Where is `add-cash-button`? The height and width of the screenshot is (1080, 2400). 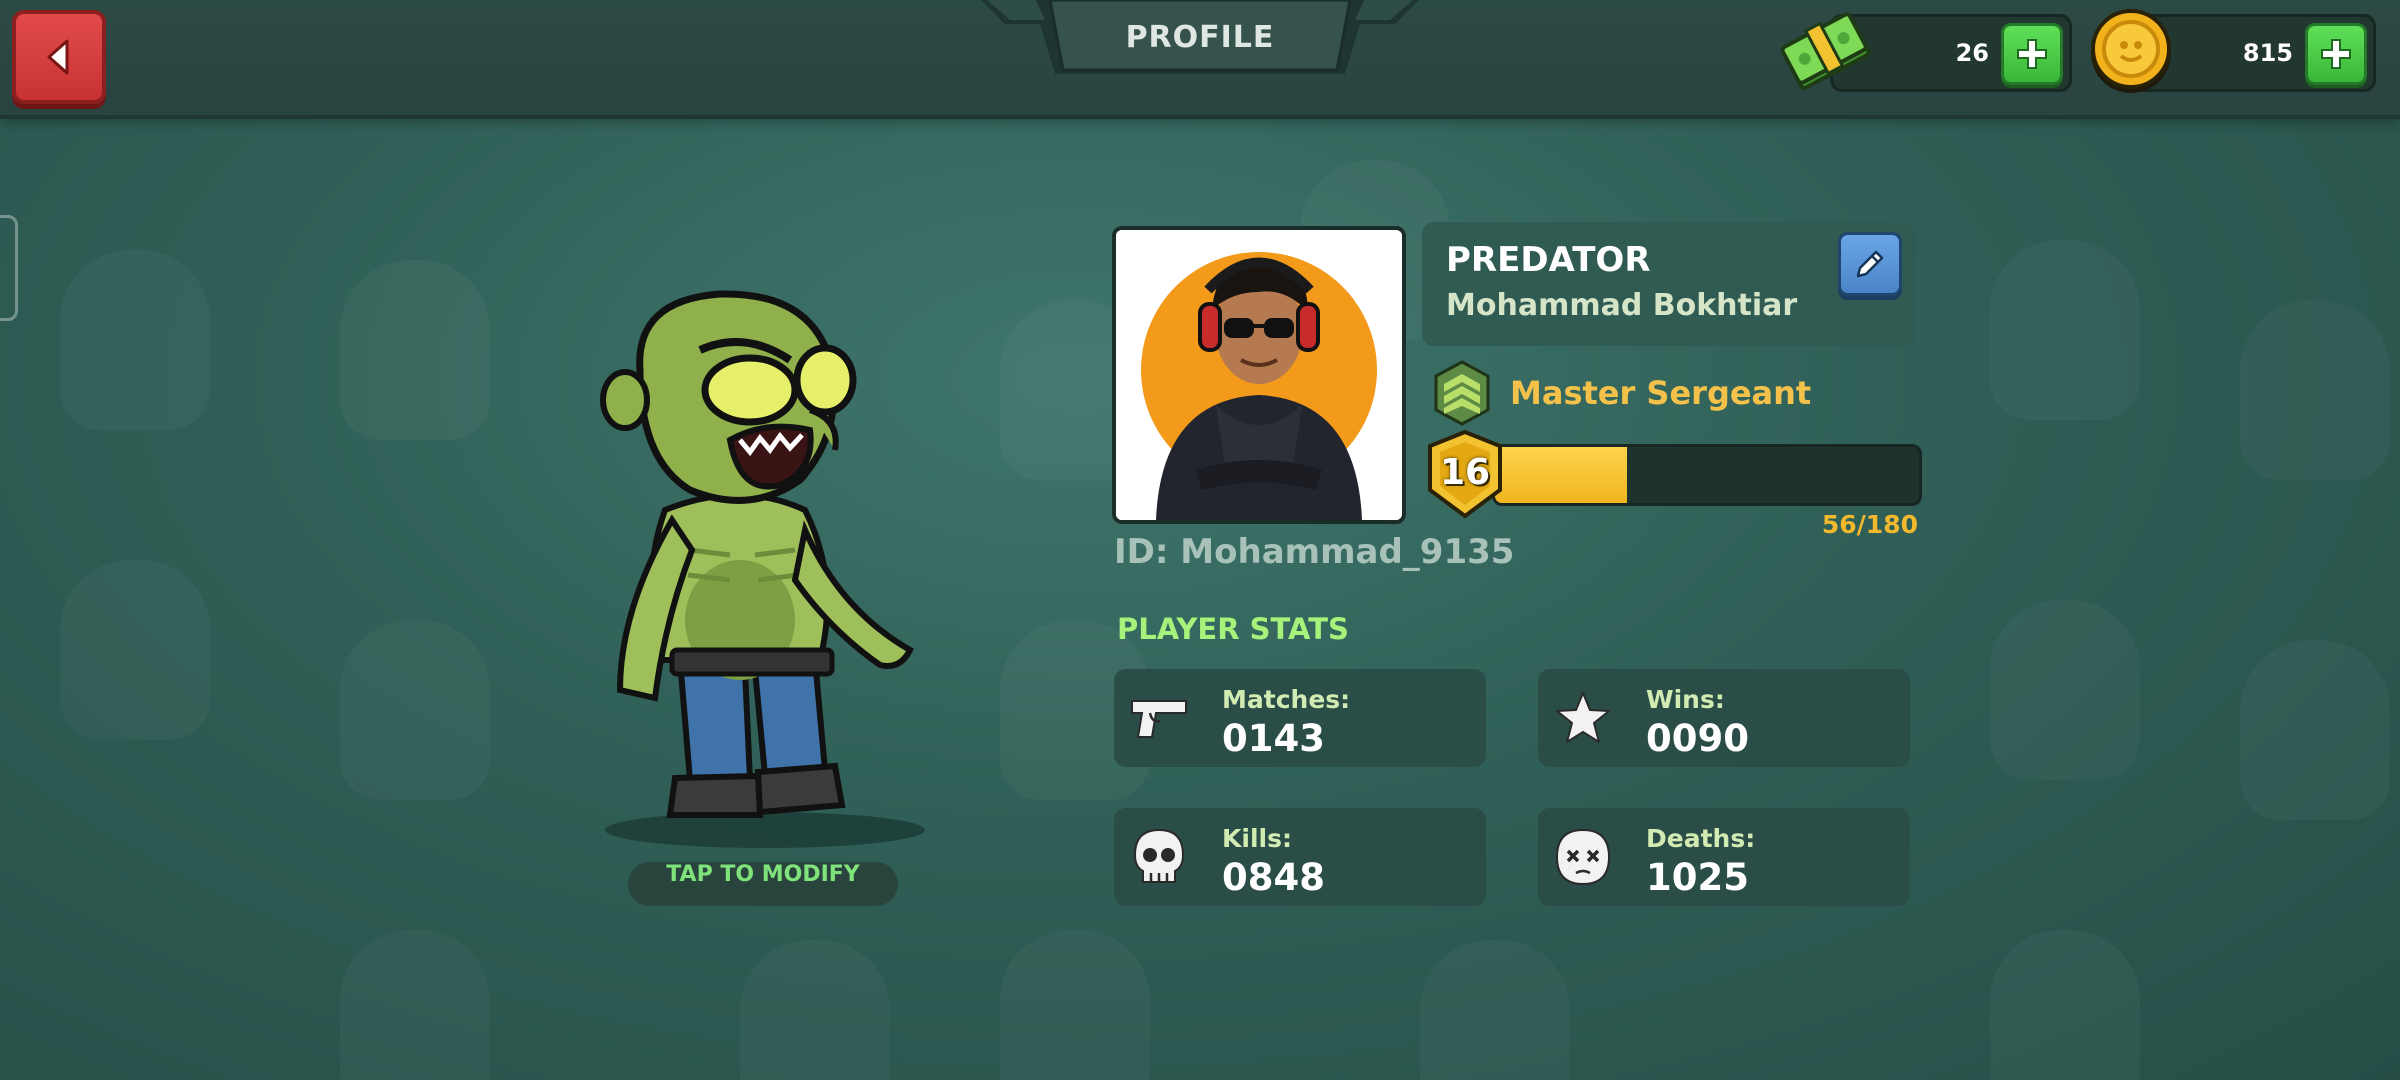
add-cash-button is located at coordinates (2032, 54).